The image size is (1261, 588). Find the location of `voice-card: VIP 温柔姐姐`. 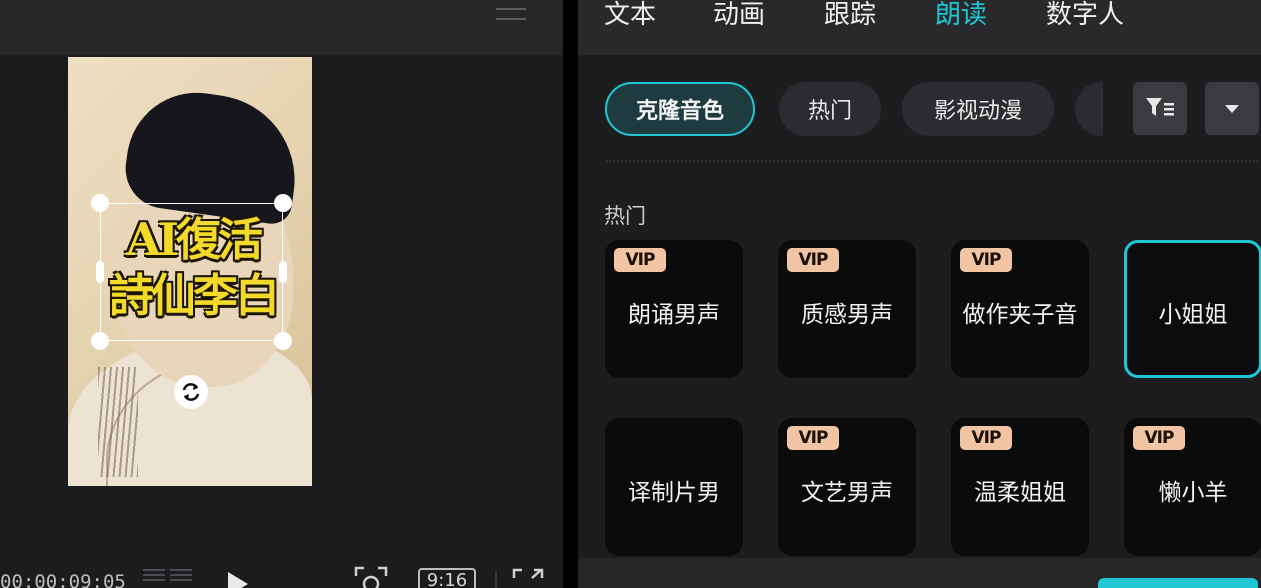

voice-card: VIP 温柔姐姐 is located at coordinates (1020, 487).